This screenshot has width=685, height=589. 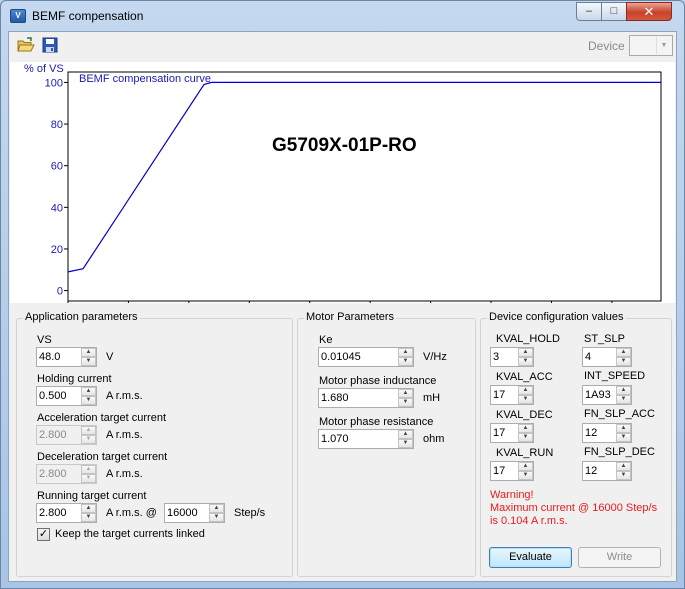 What do you see at coordinates (50, 357) in the screenshot?
I see `vs-value: 48.0` at bounding box center [50, 357].